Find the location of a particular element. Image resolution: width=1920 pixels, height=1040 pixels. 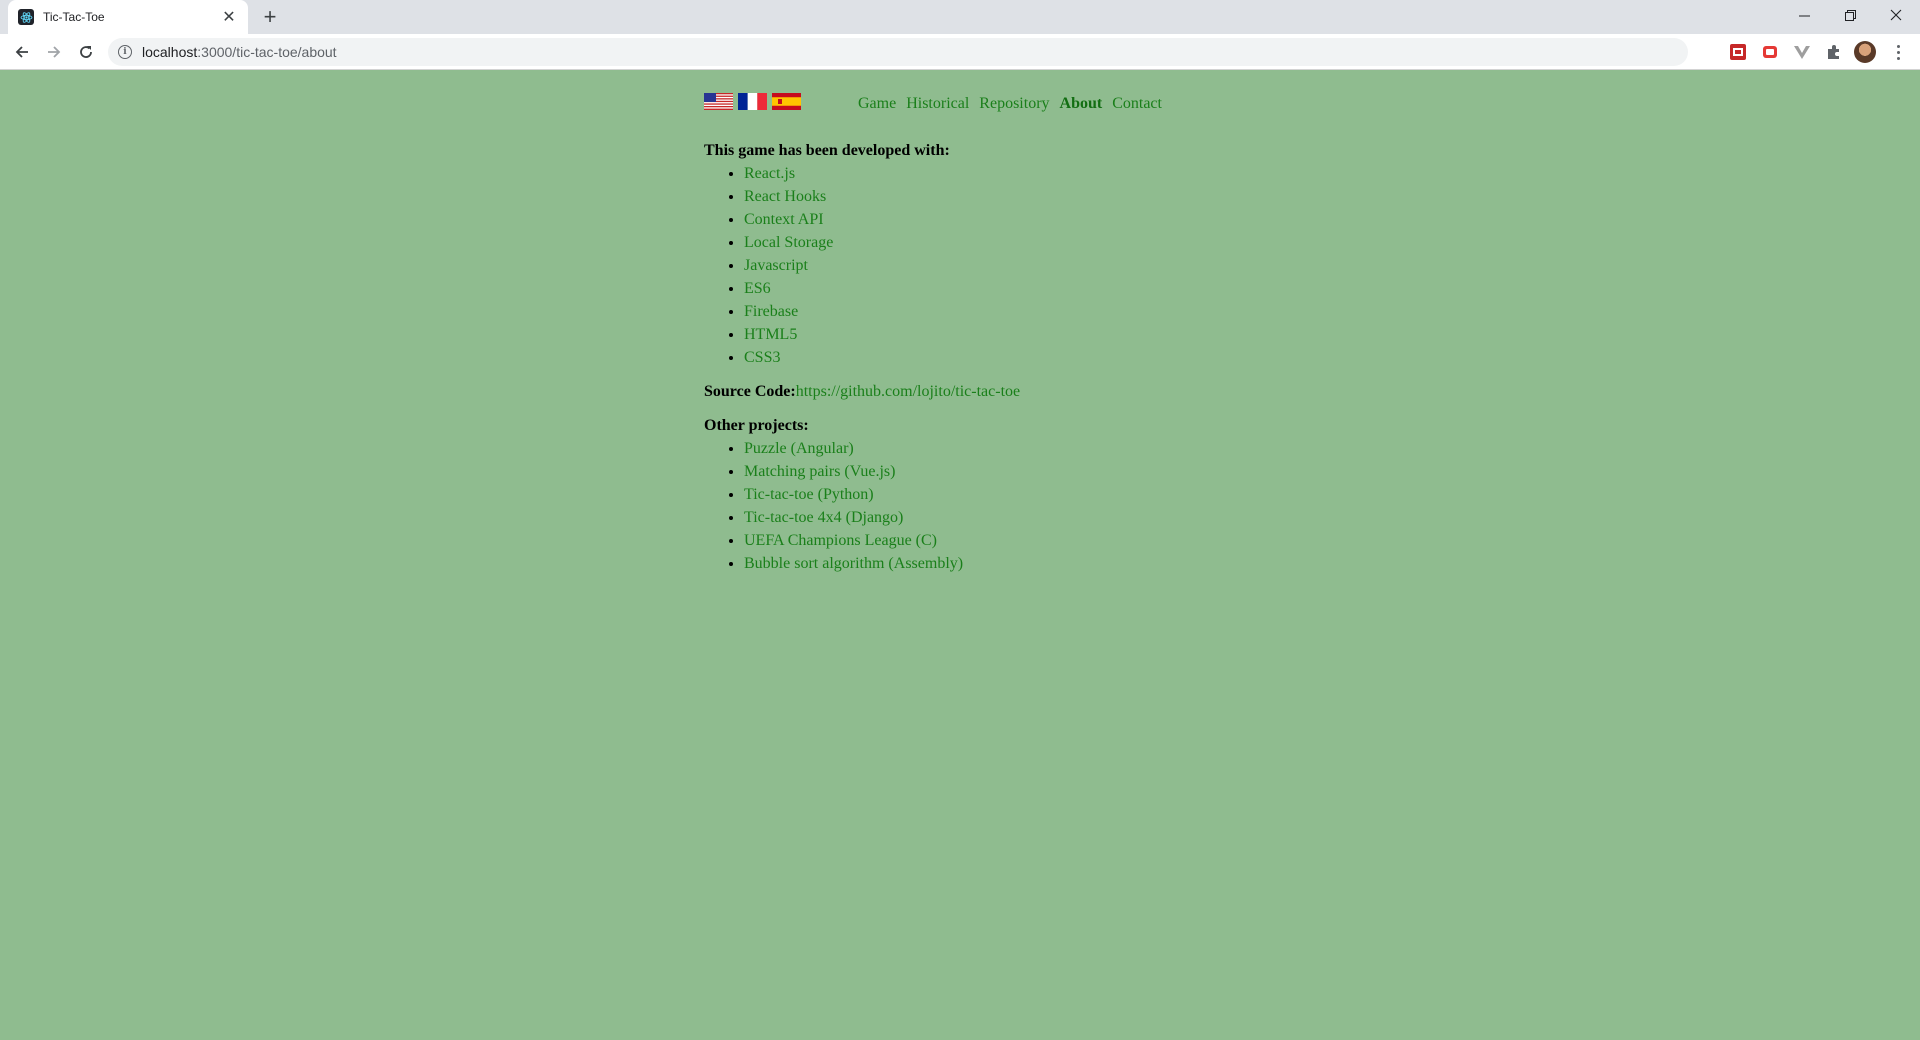

new-tab-button: + is located at coordinates (270, 16).